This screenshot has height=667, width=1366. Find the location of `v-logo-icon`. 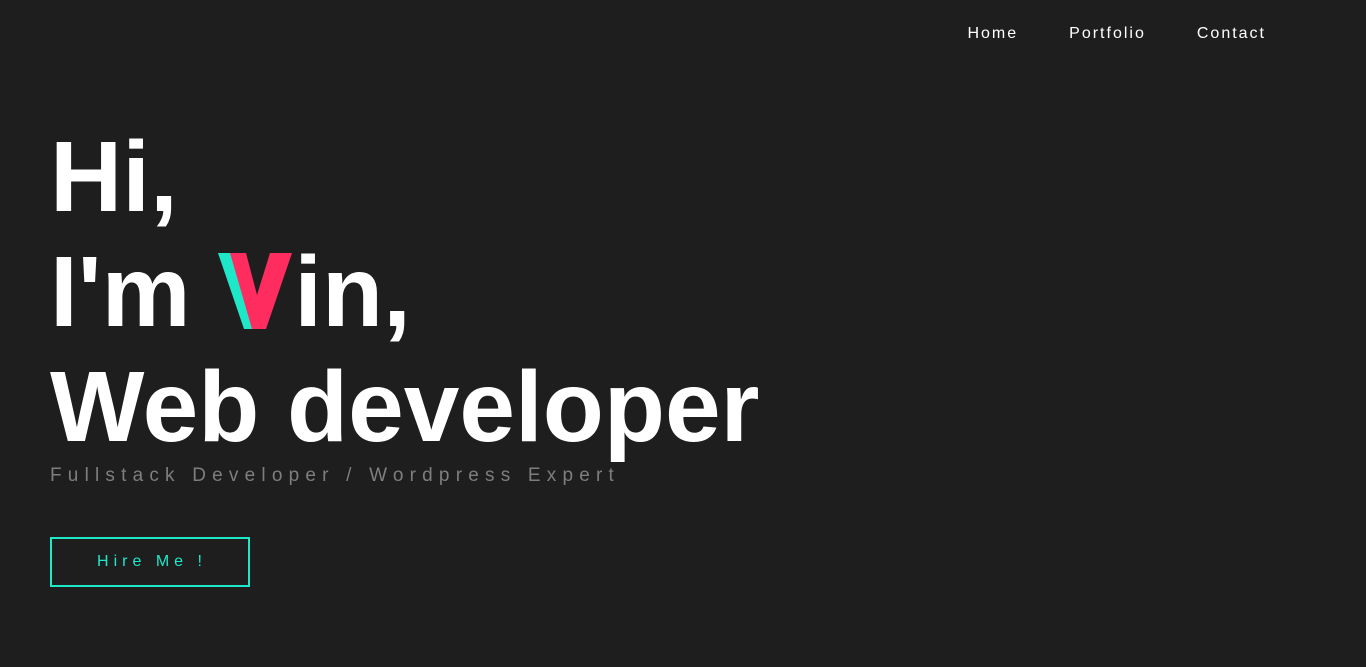

v-logo-icon is located at coordinates (255, 291).